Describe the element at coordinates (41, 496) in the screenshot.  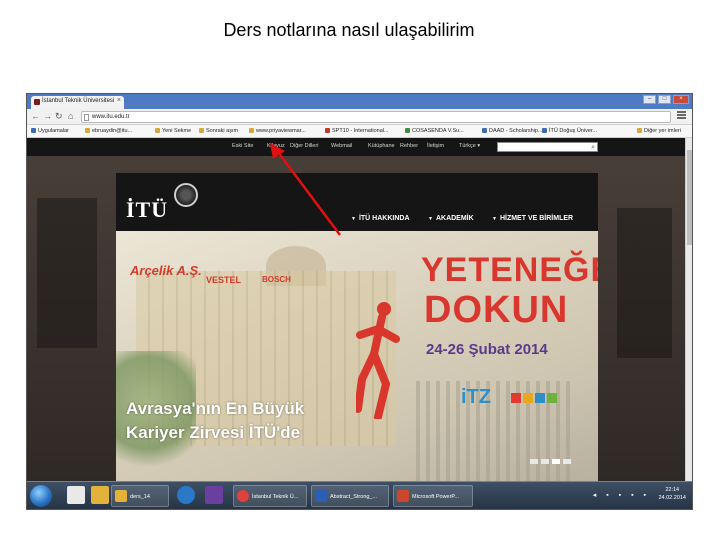
I see `start-button-icon` at that location.